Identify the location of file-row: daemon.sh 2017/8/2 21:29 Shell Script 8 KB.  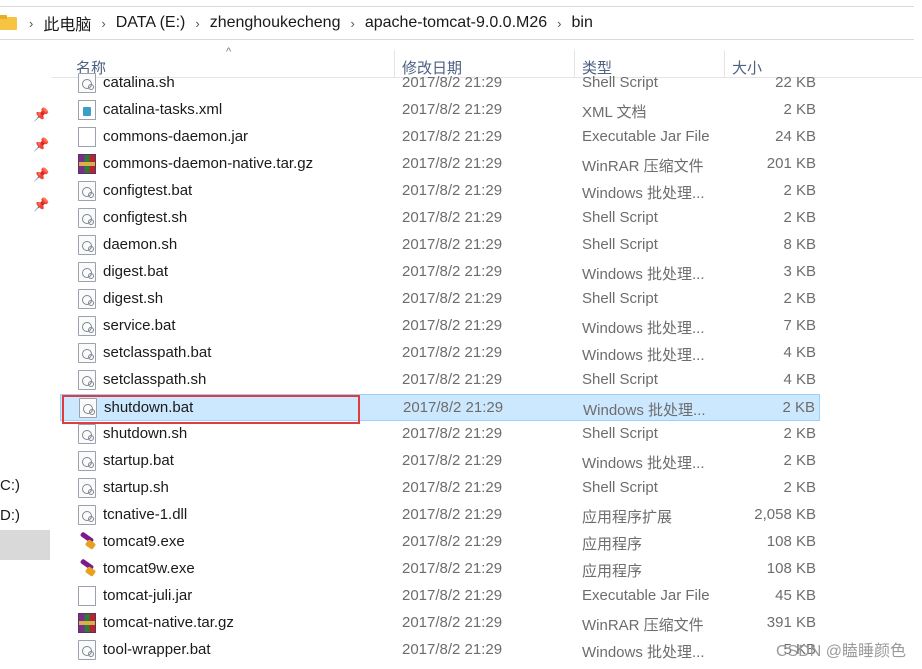
(440, 245).